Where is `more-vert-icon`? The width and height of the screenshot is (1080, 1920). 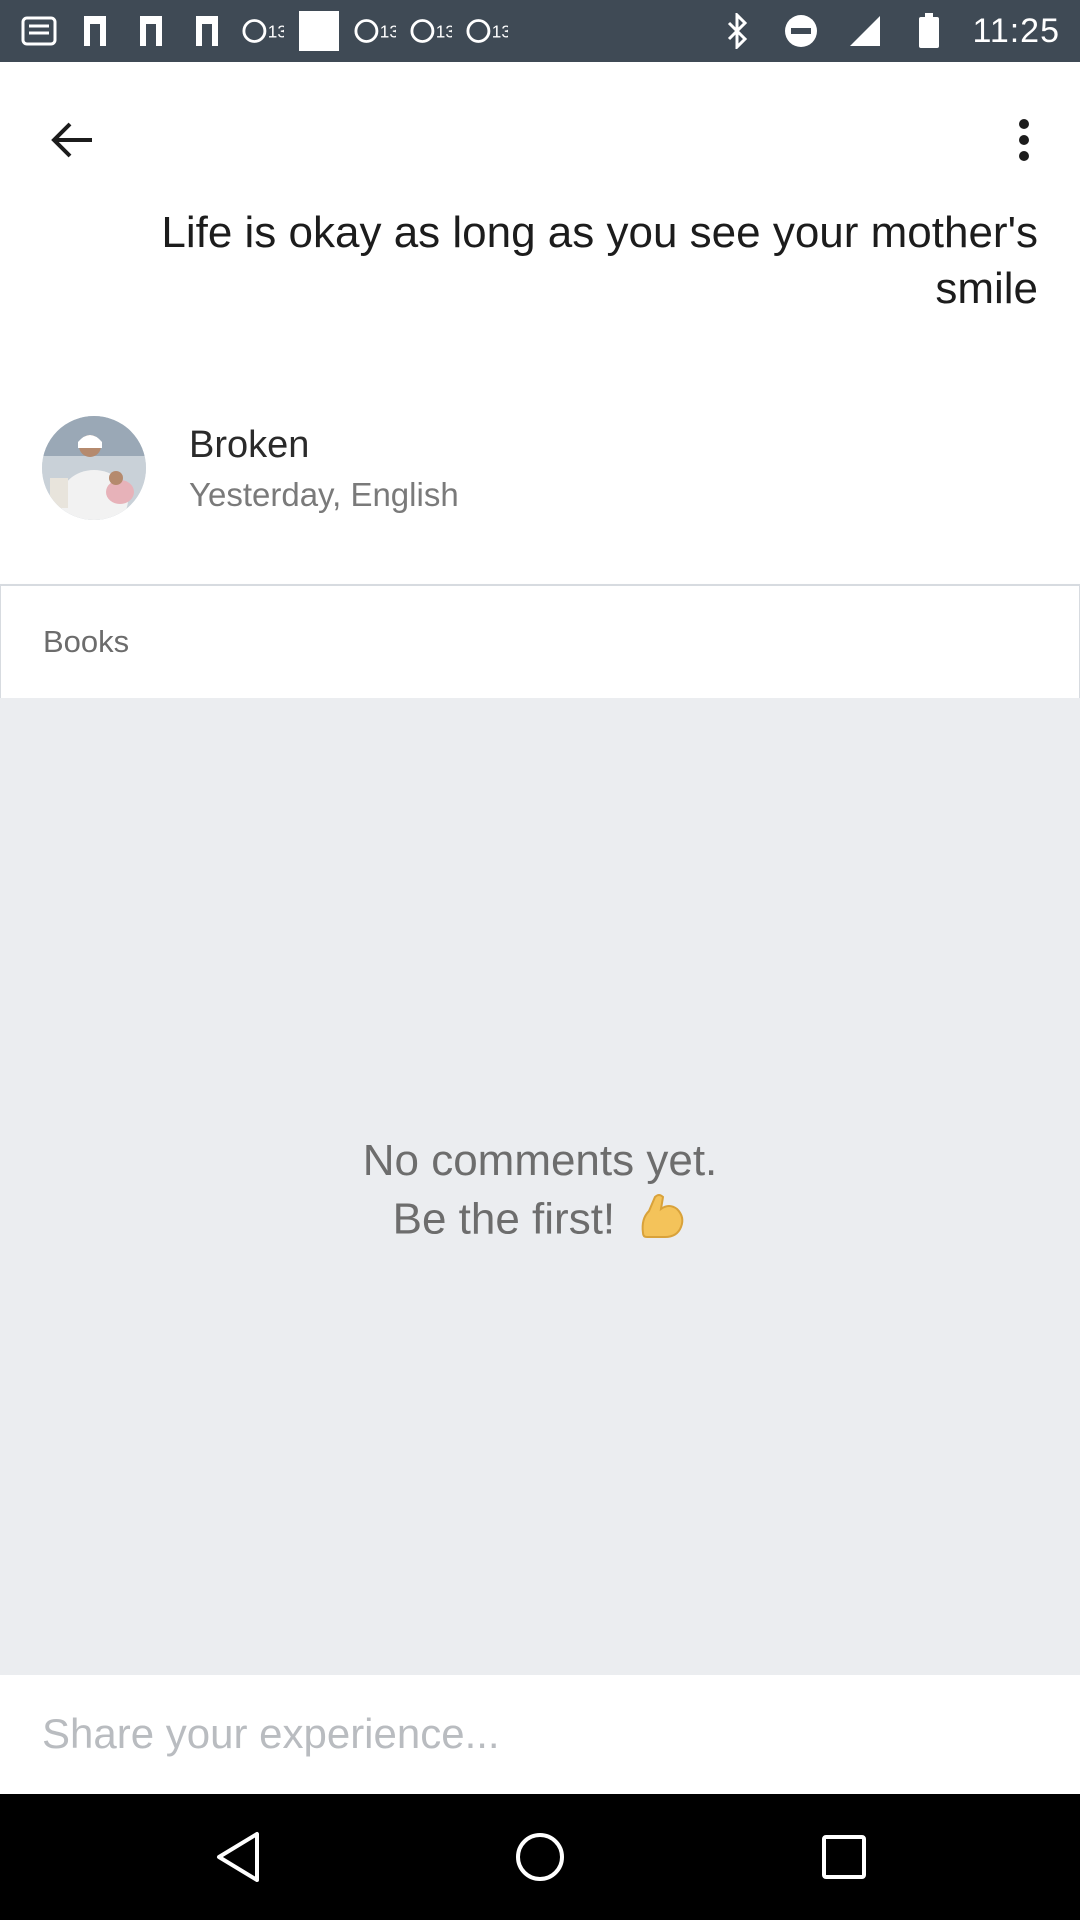 more-vert-icon is located at coordinates (1024, 140).